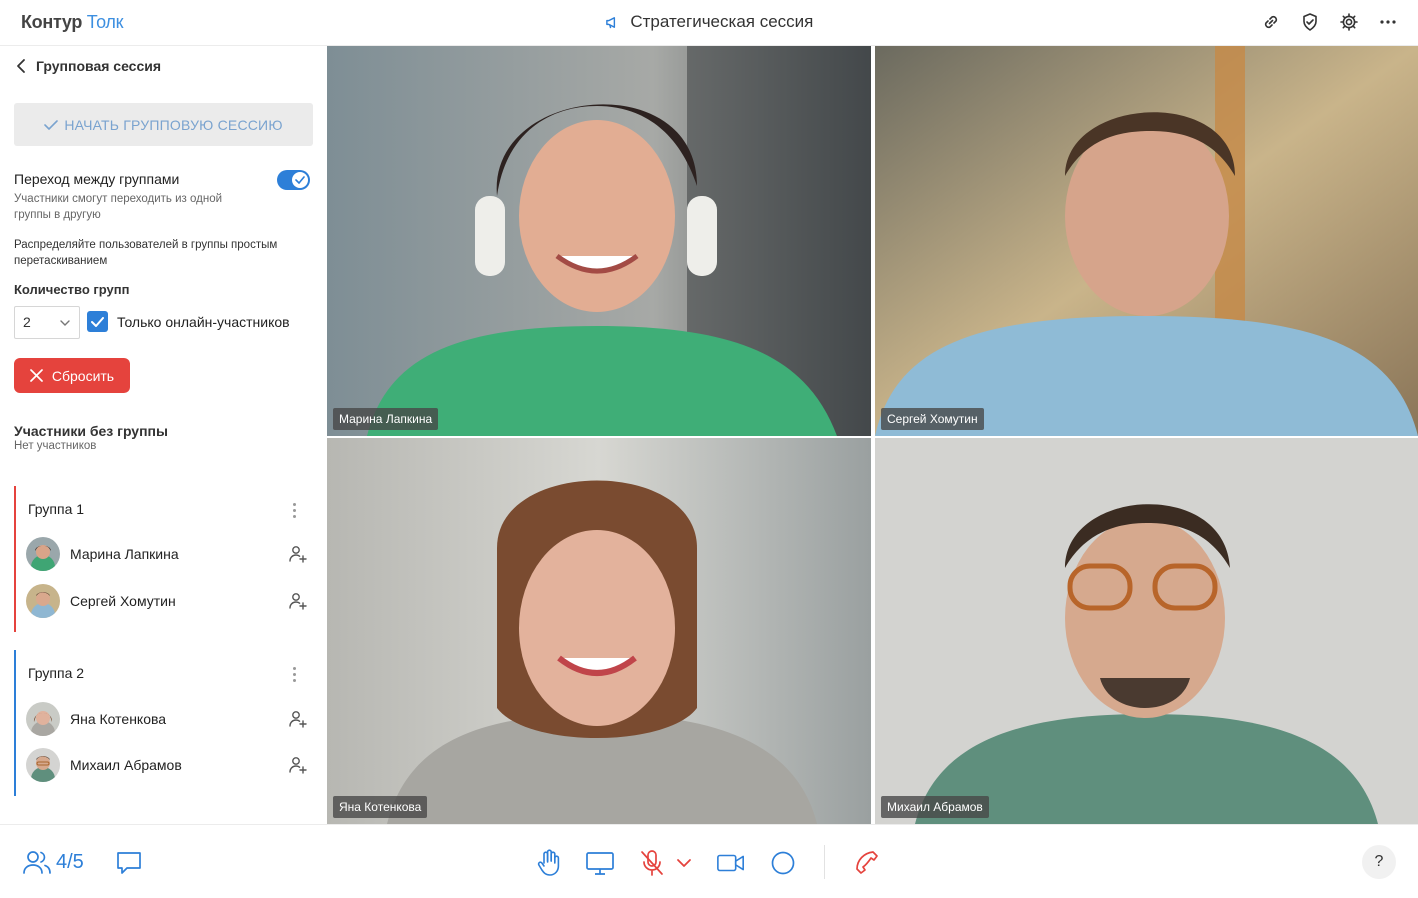 The image size is (1418, 898). I want to click on participant-name-label: Марина Лапкина, so click(386, 419).